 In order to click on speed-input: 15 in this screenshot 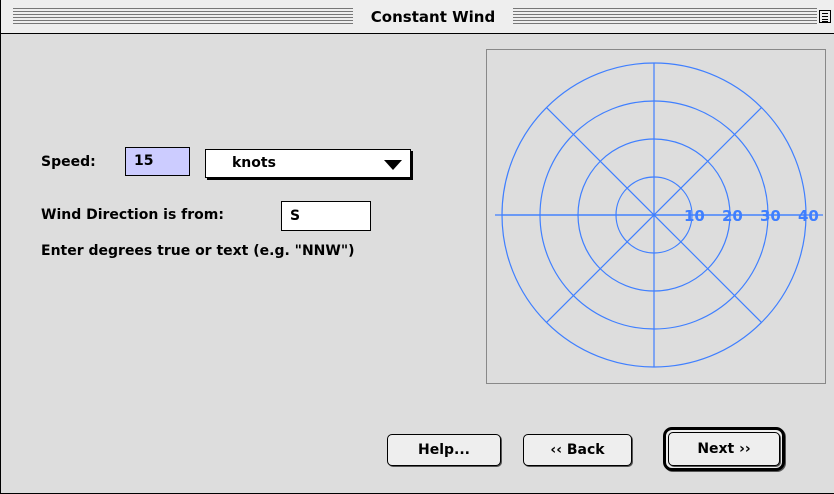, I will do `click(157, 161)`.